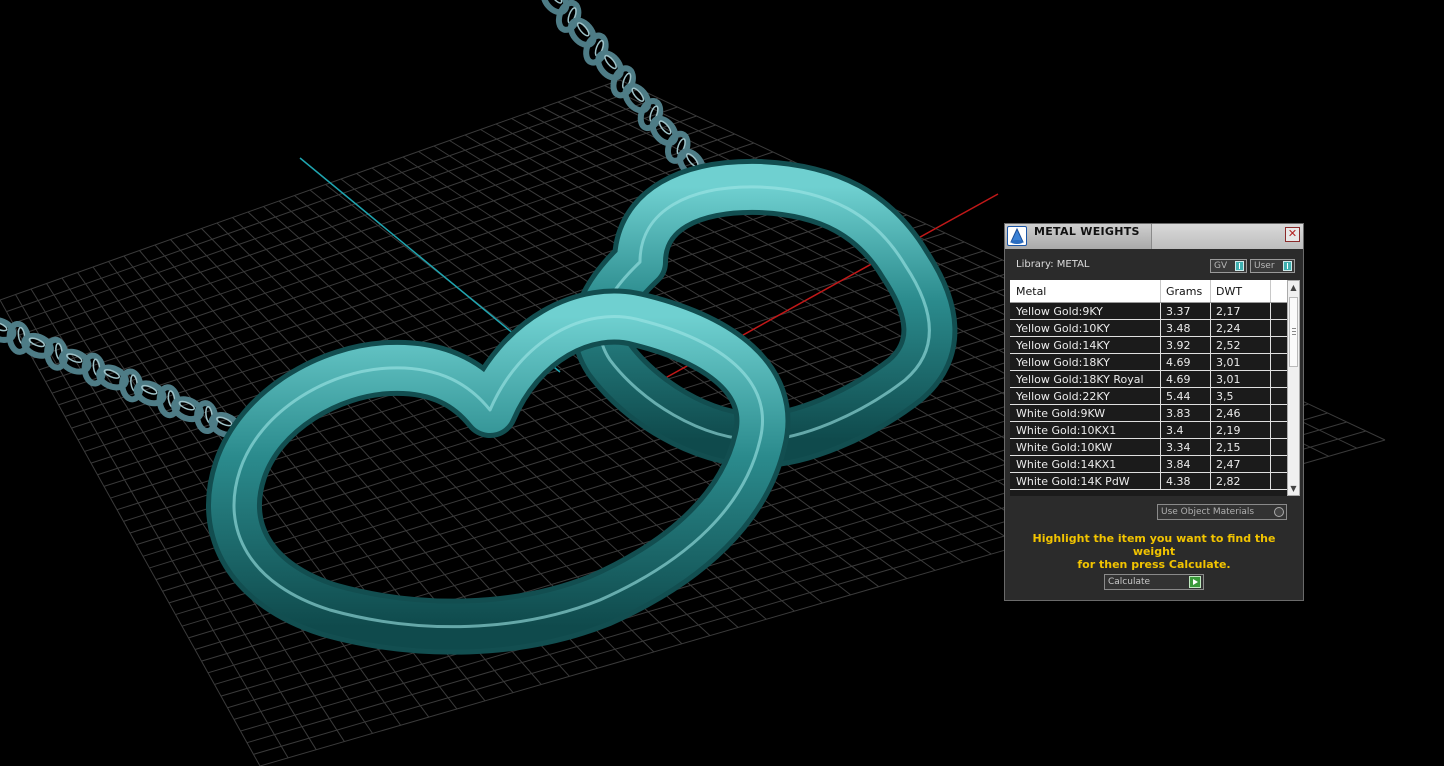  What do you see at coordinates (1228, 413) in the screenshot?
I see `cell-dwt: 2,46` at bounding box center [1228, 413].